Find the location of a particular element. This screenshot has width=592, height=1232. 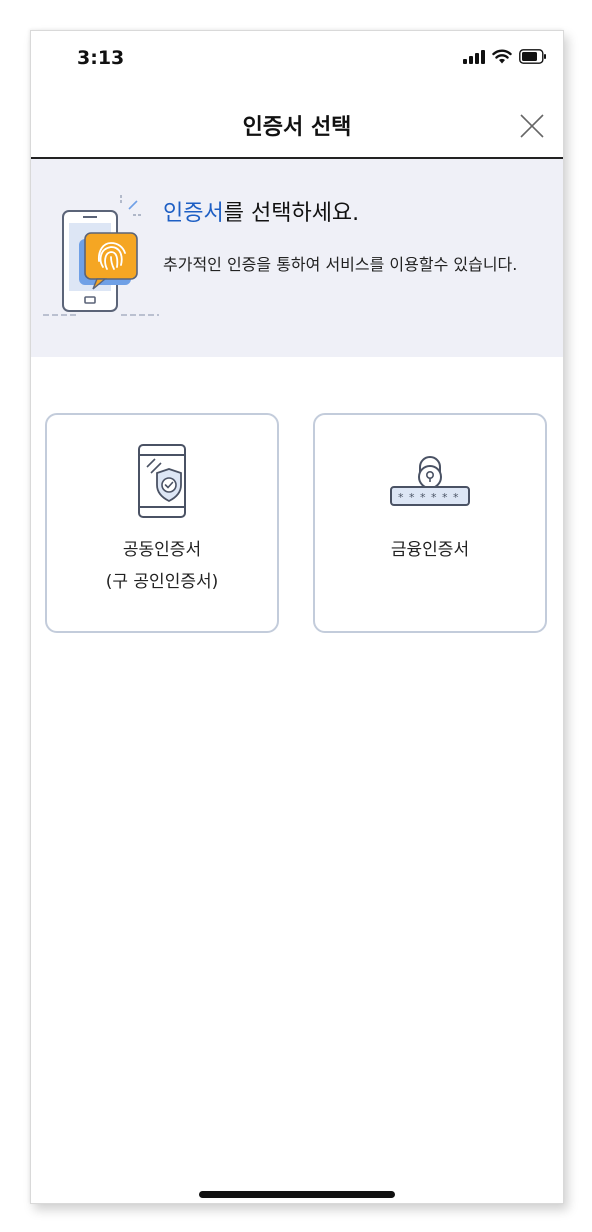

close-icon is located at coordinates (532, 126).